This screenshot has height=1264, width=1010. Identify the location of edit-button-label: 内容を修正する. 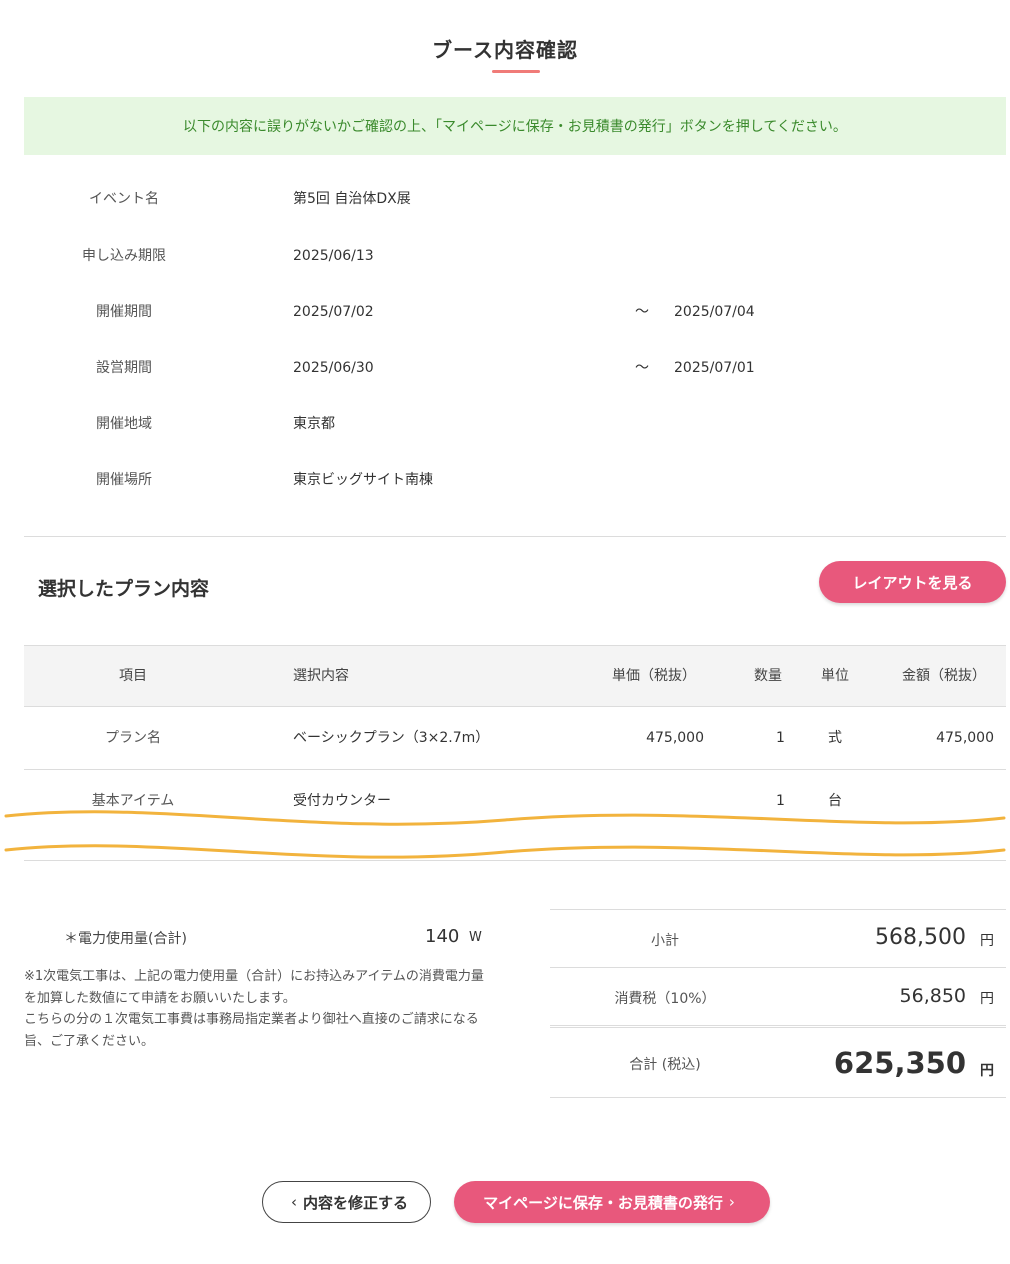
(355, 1202).